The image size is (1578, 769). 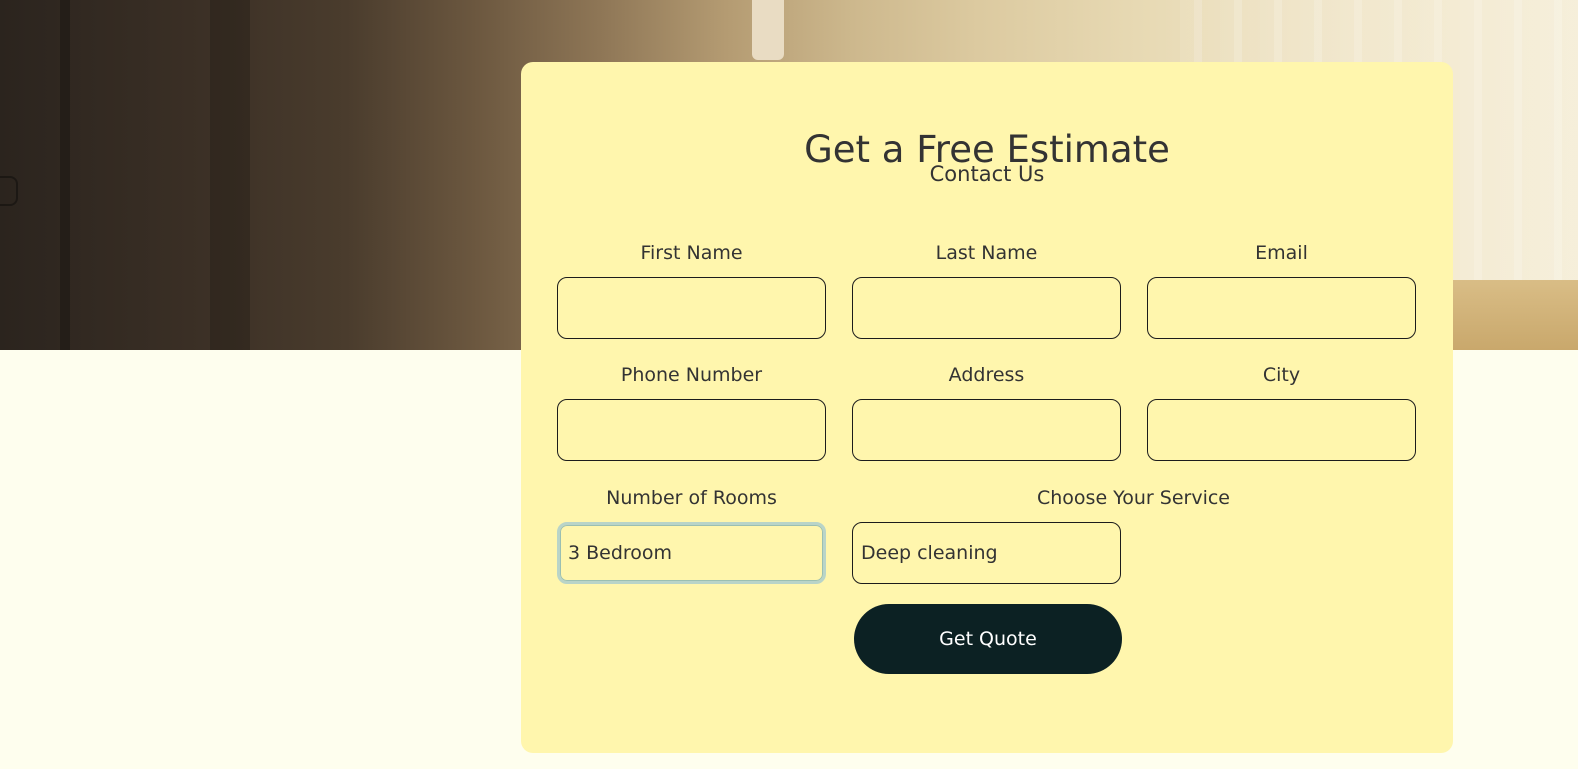 I want to click on email-field: Email, so click(x=1281, y=290).